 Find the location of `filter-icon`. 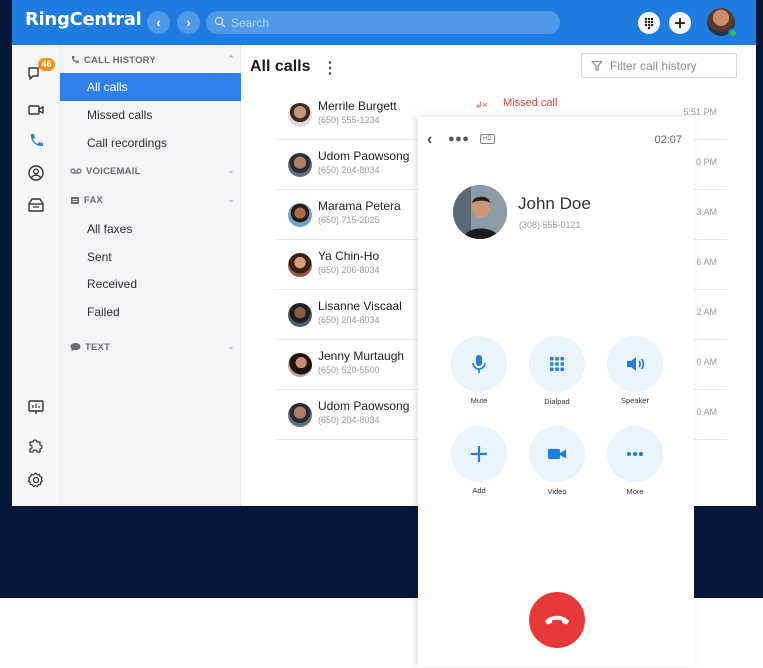

filter-icon is located at coordinates (597, 66).